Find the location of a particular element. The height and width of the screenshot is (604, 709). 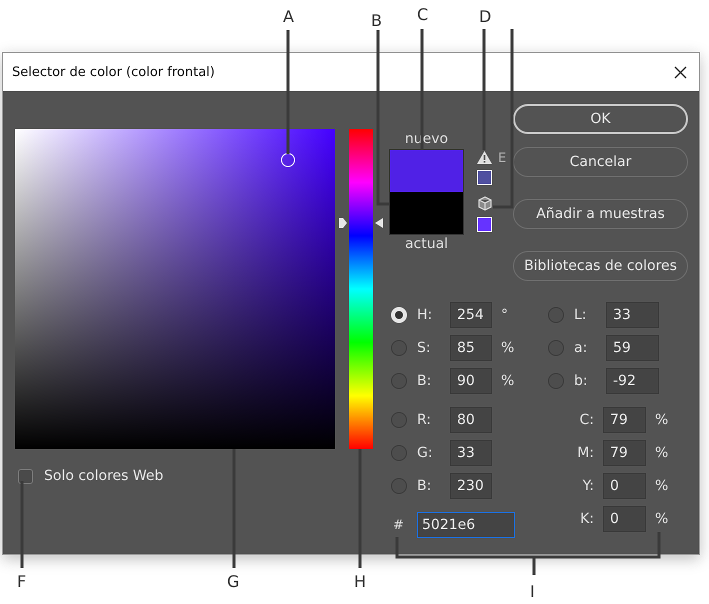

unit-label: ° is located at coordinates (504, 315).